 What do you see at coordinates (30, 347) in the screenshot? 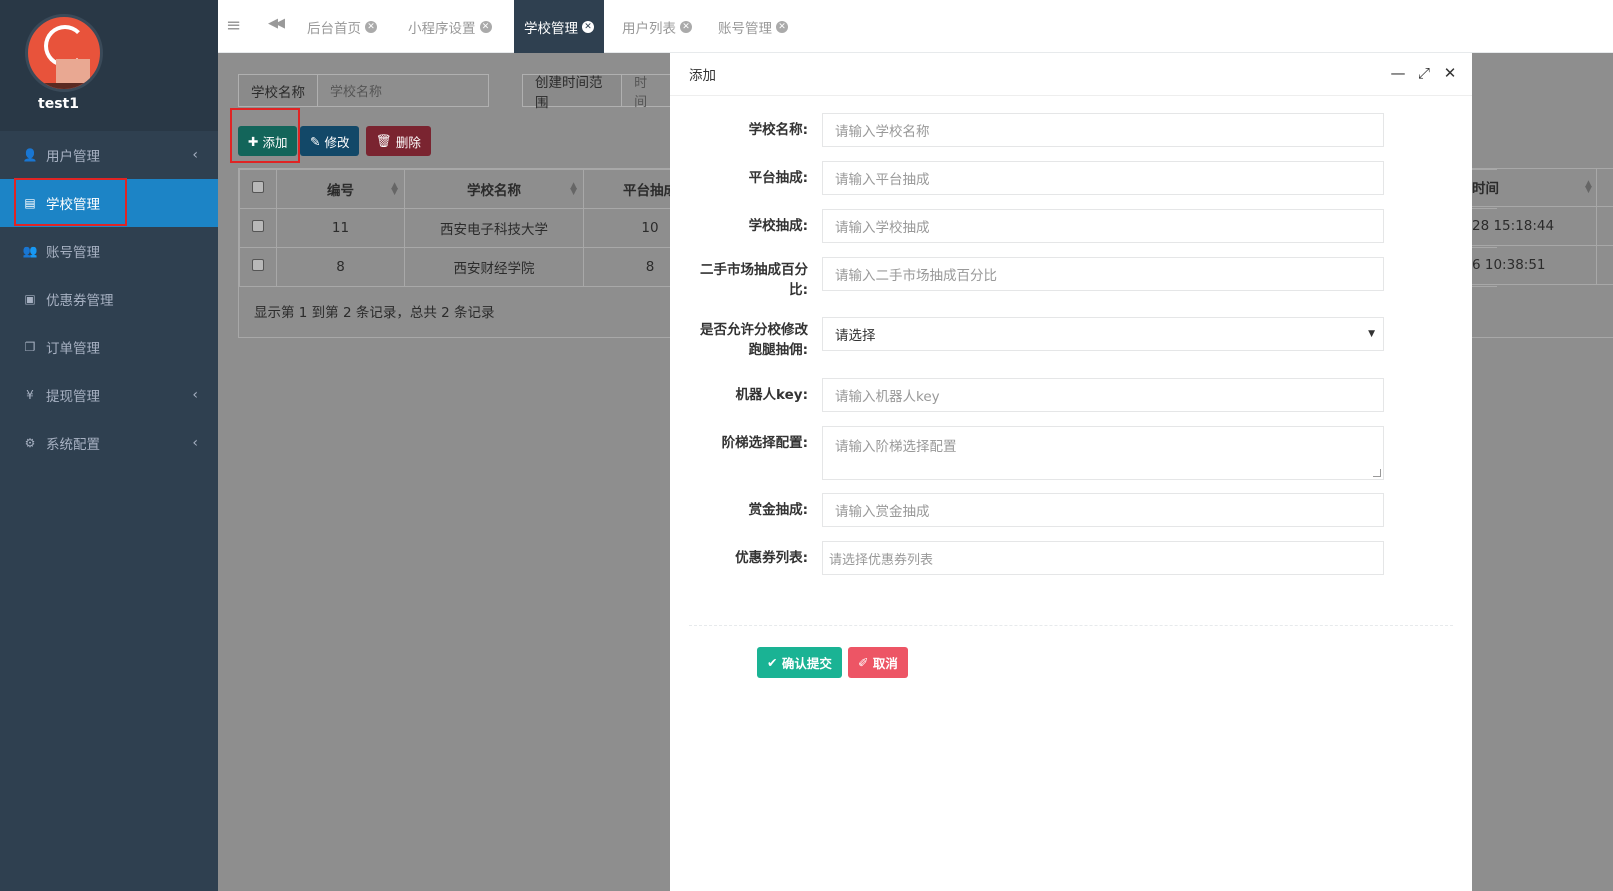
I see `copy-icon: ❐` at bounding box center [30, 347].